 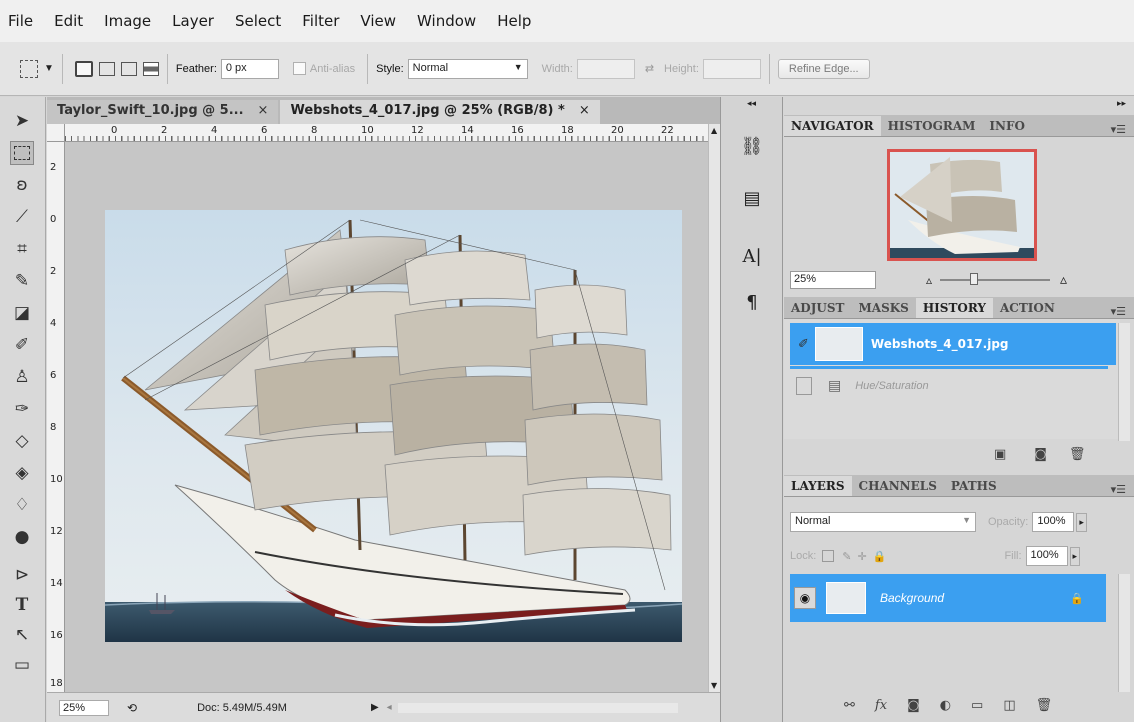 What do you see at coordinates (752, 256) in the screenshot?
I see `character-icon: A|` at bounding box center [752, 256].